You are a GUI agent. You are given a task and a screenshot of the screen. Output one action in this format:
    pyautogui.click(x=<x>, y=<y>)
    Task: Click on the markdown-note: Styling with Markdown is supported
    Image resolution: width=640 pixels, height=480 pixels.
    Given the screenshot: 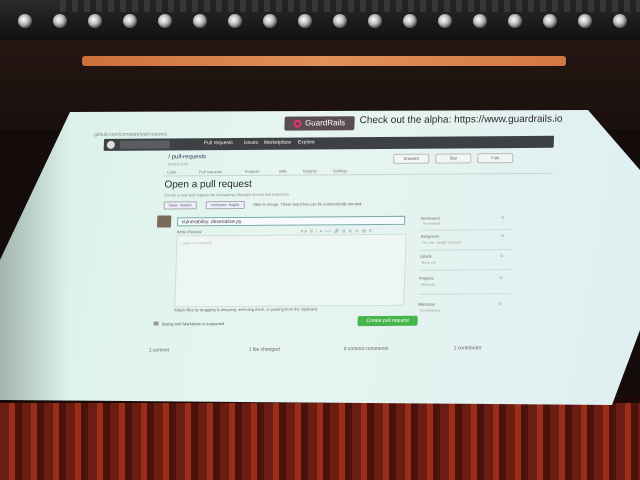 What is the action you would take?
    pyautogui.click(x=188, y=323)
    